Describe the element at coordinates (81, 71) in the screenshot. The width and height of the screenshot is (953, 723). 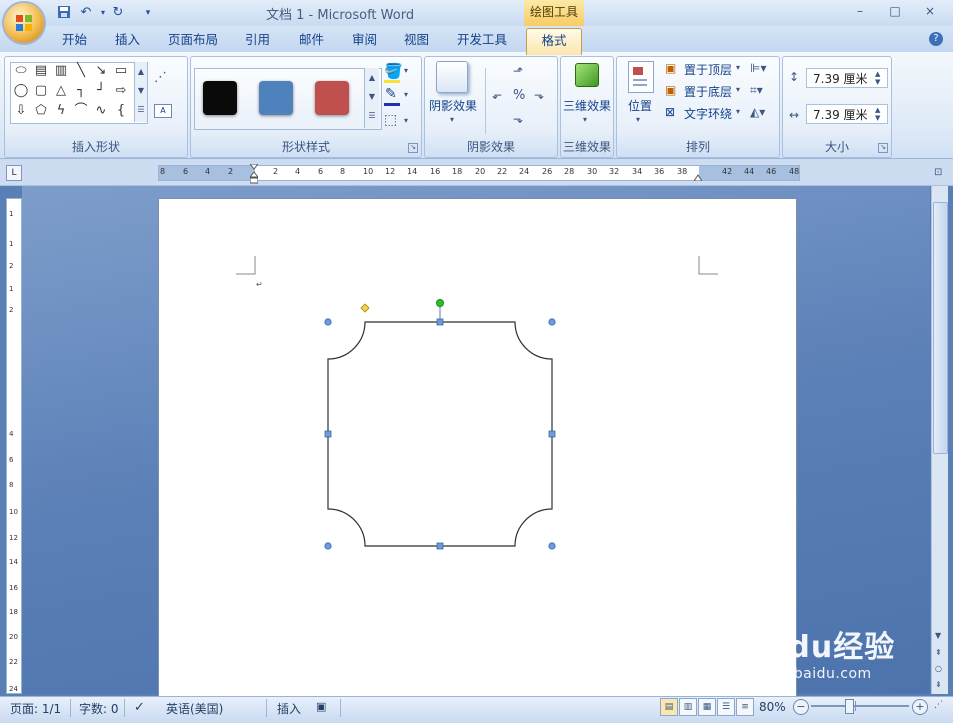
I see `line-shape-icon: ╲` at that location.